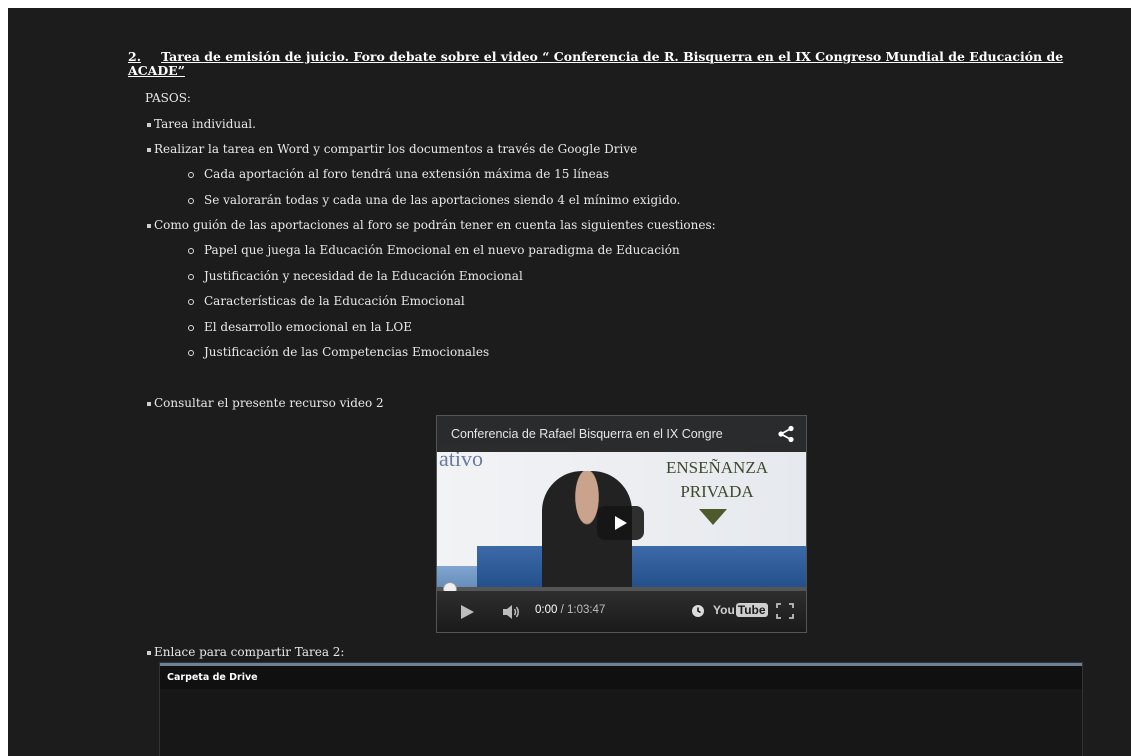 This screenshot has height=756, width=1131. What do you see at coordinates (168, 98) in the screenshot?
I see `pasos-label: PASOS:` at bounding box center [168, 98].